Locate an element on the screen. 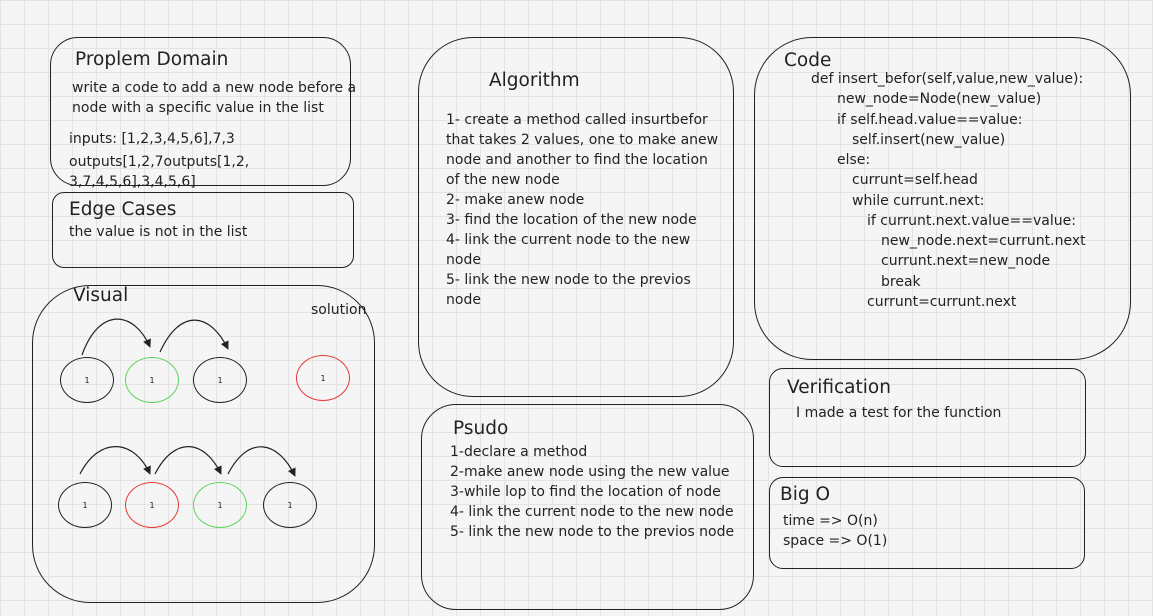 This screenshot has width=1153, height=616. psudo-line: 4- link the current node to the new node is located at coordinates (592, 512).